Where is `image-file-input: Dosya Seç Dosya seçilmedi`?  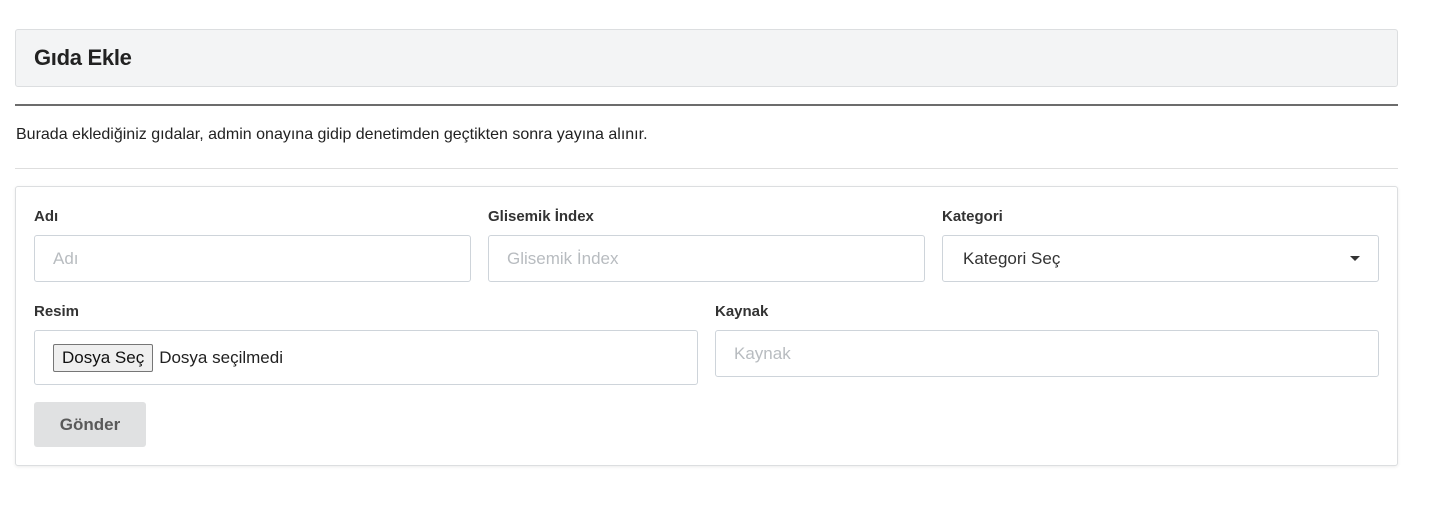
image-file-input: Dosya Seç Dosya seçilmedi is located at coordinates (366, 357).